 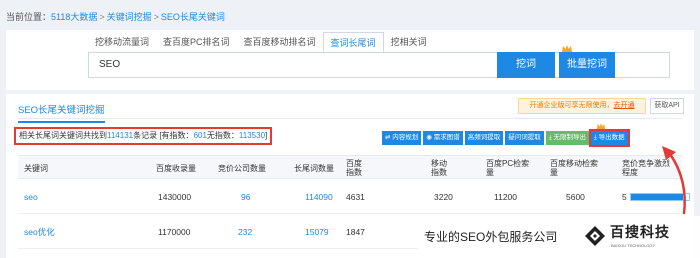 I want to click on get-api-button: 获取API, so click(x=667, y=106).